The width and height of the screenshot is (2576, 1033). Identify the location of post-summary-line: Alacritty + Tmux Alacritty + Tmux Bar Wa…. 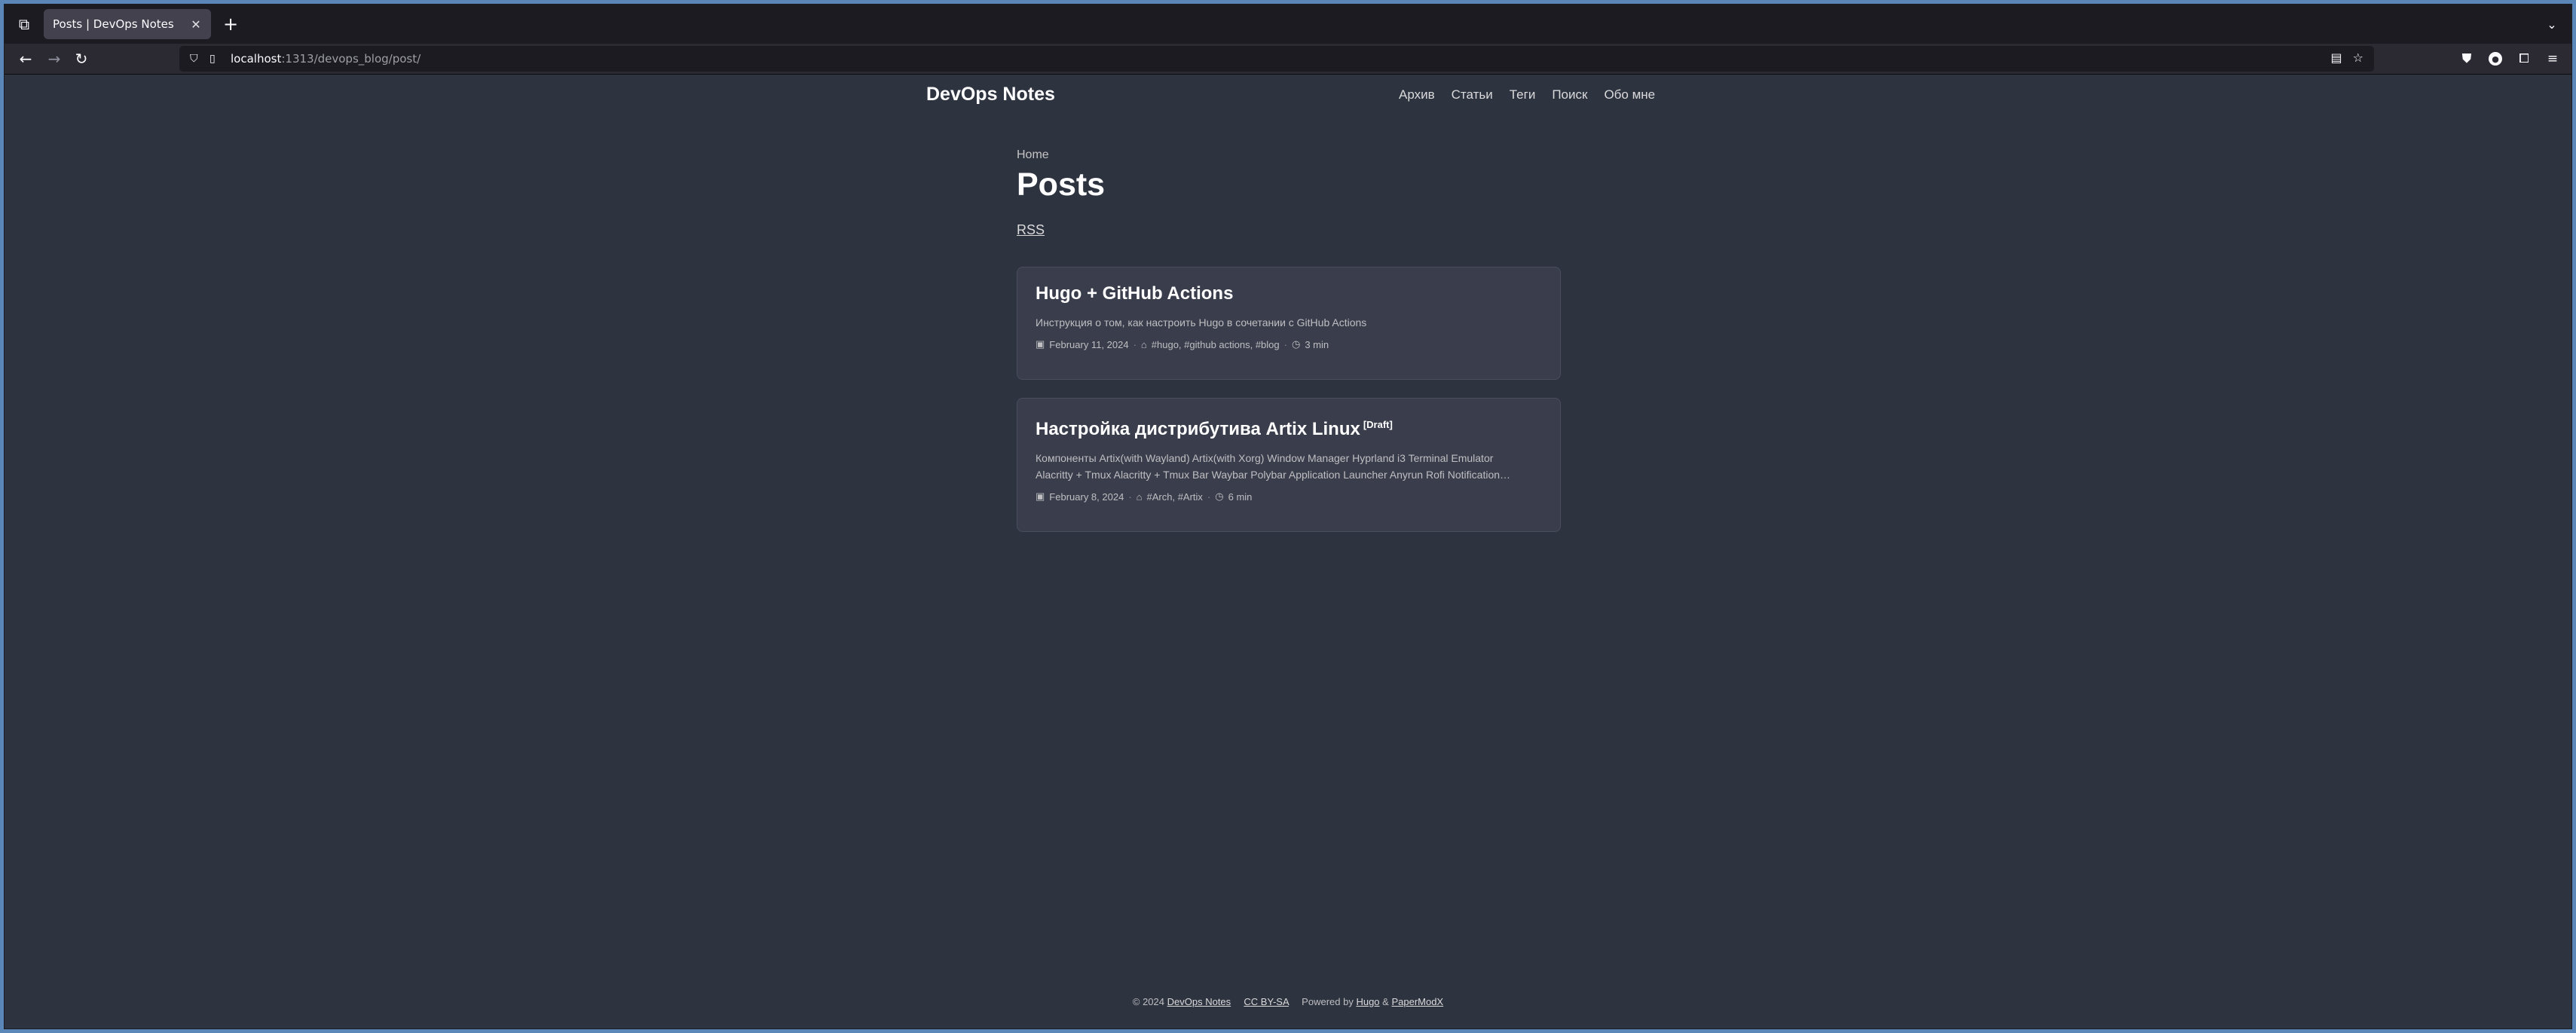
(1273, 475).